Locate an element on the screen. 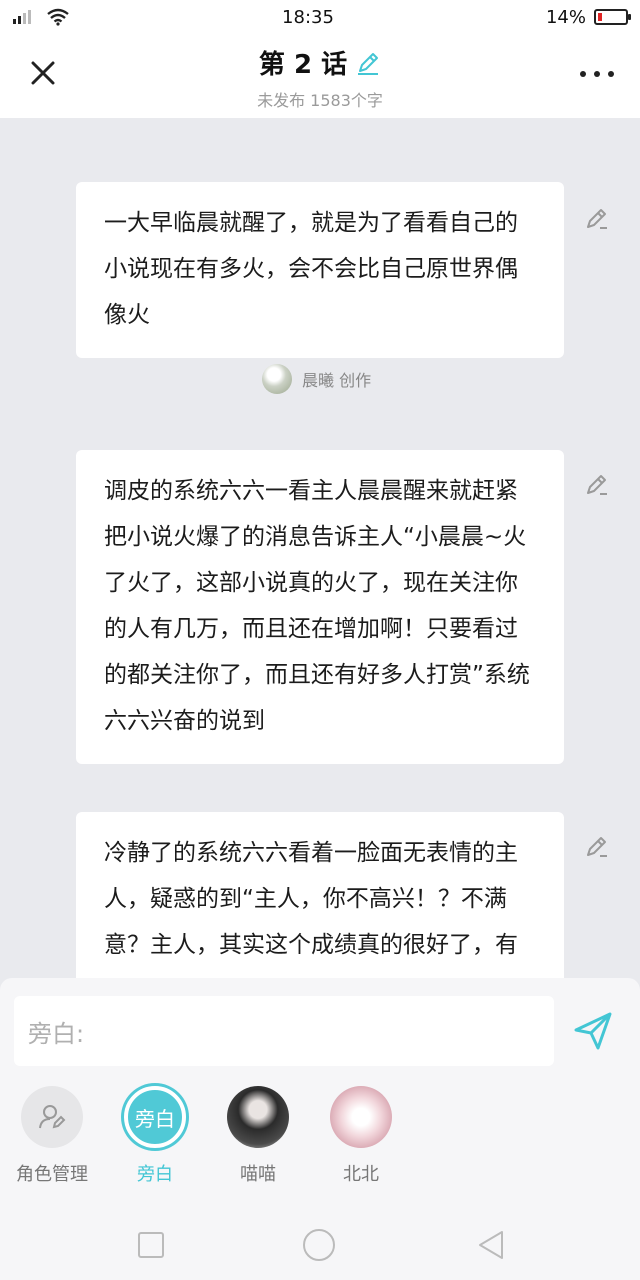  character-miaomiao: 喵喵 is located at coordinates (258, 1136).